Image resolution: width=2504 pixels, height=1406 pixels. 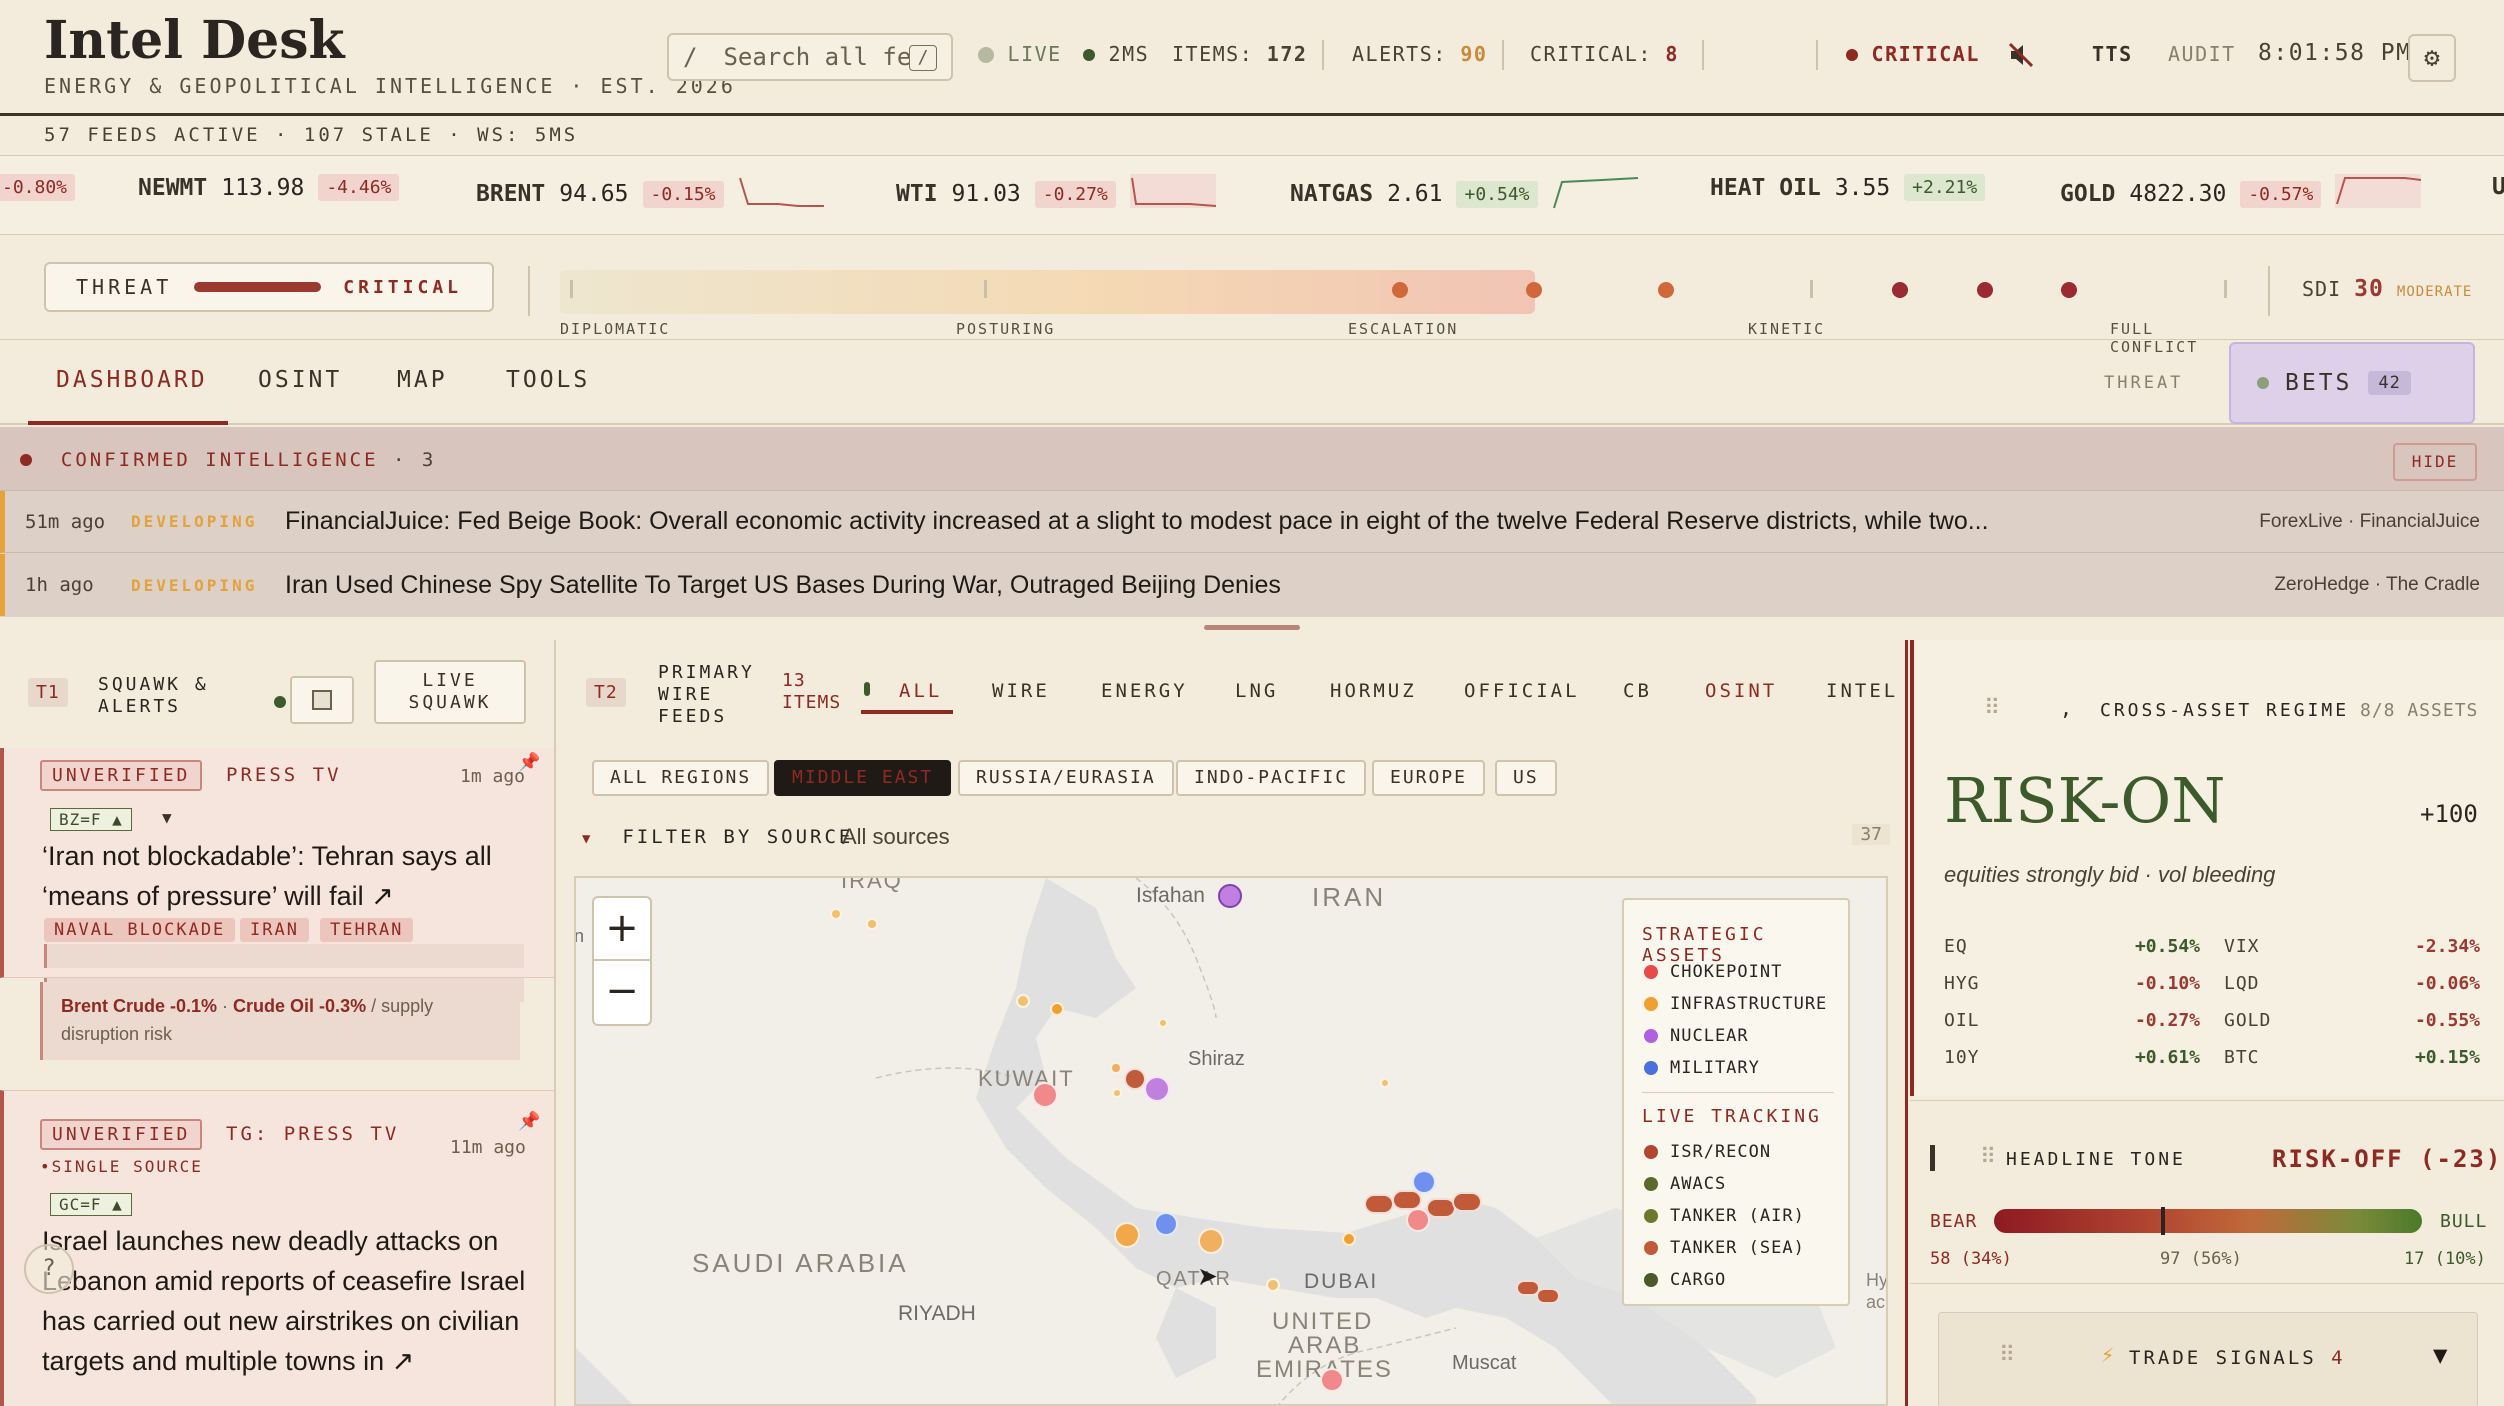 What do you see at coordinates (810, 57) in the screenshot?
I see `search-input: / Search all fe /` at bounding box center [810, 57].